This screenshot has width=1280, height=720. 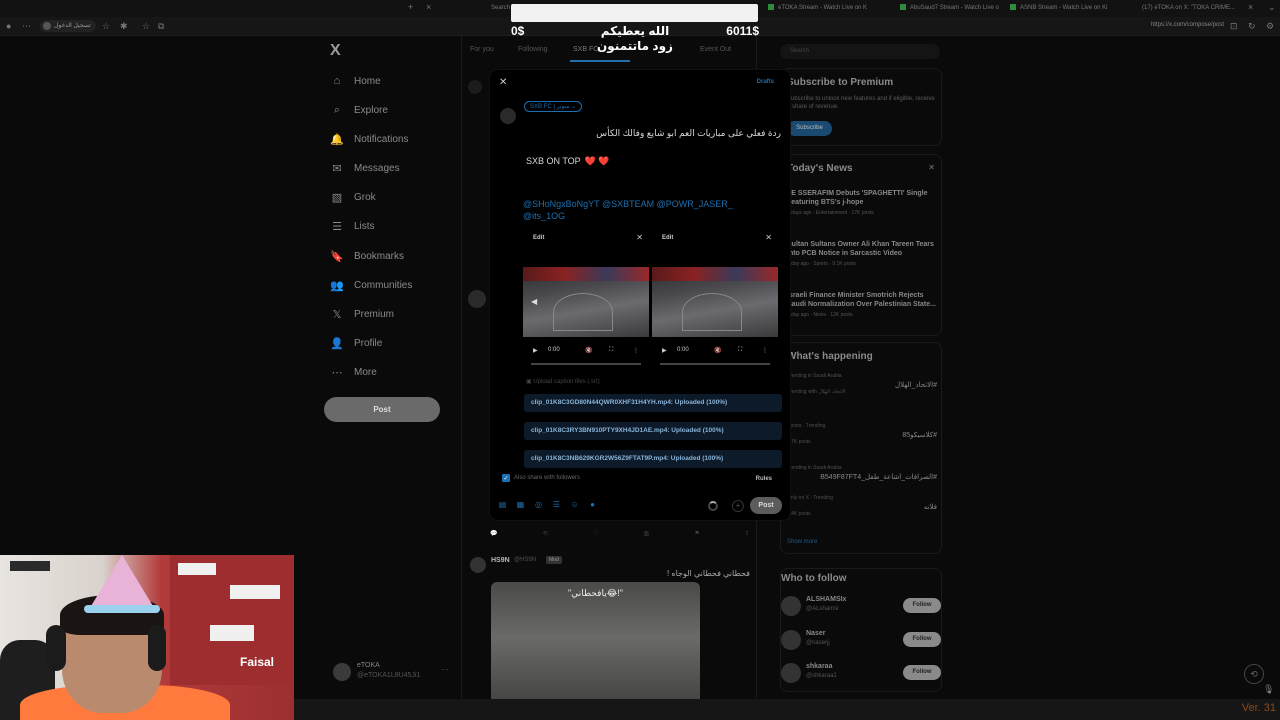 What do you see at coordinates (1254, 674) in the screenshot?
I see `scroll-to-top-icon: ⟲` at bounding box center [1254, 674].